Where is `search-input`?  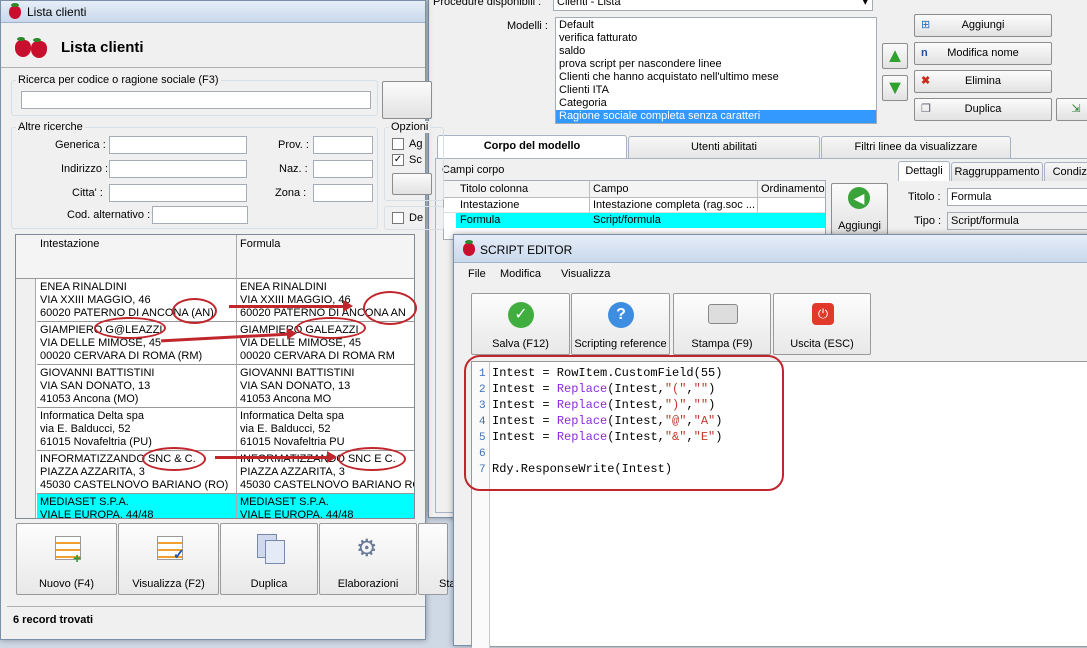 search-input is located at coordinates (196, 100).